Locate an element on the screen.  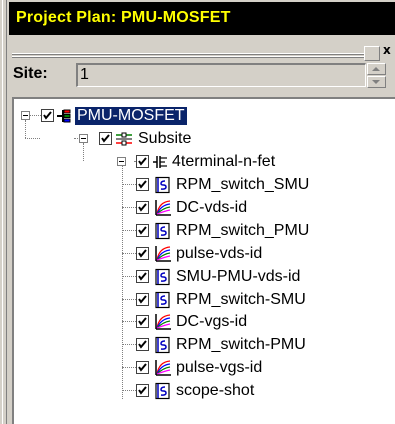
tree-label-test: pulse-vds-id is located at coordinates (219, 253).